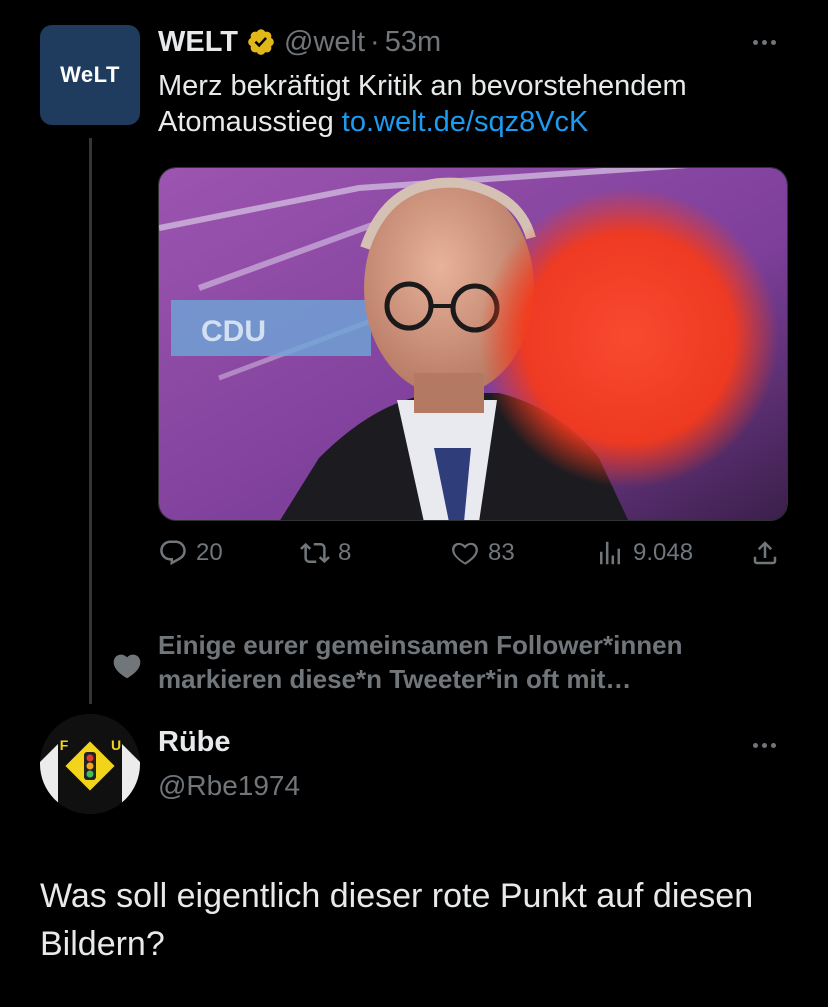  I want to click on tweet-actions-bar: 20 8 83 9.048, so click(473, 557).